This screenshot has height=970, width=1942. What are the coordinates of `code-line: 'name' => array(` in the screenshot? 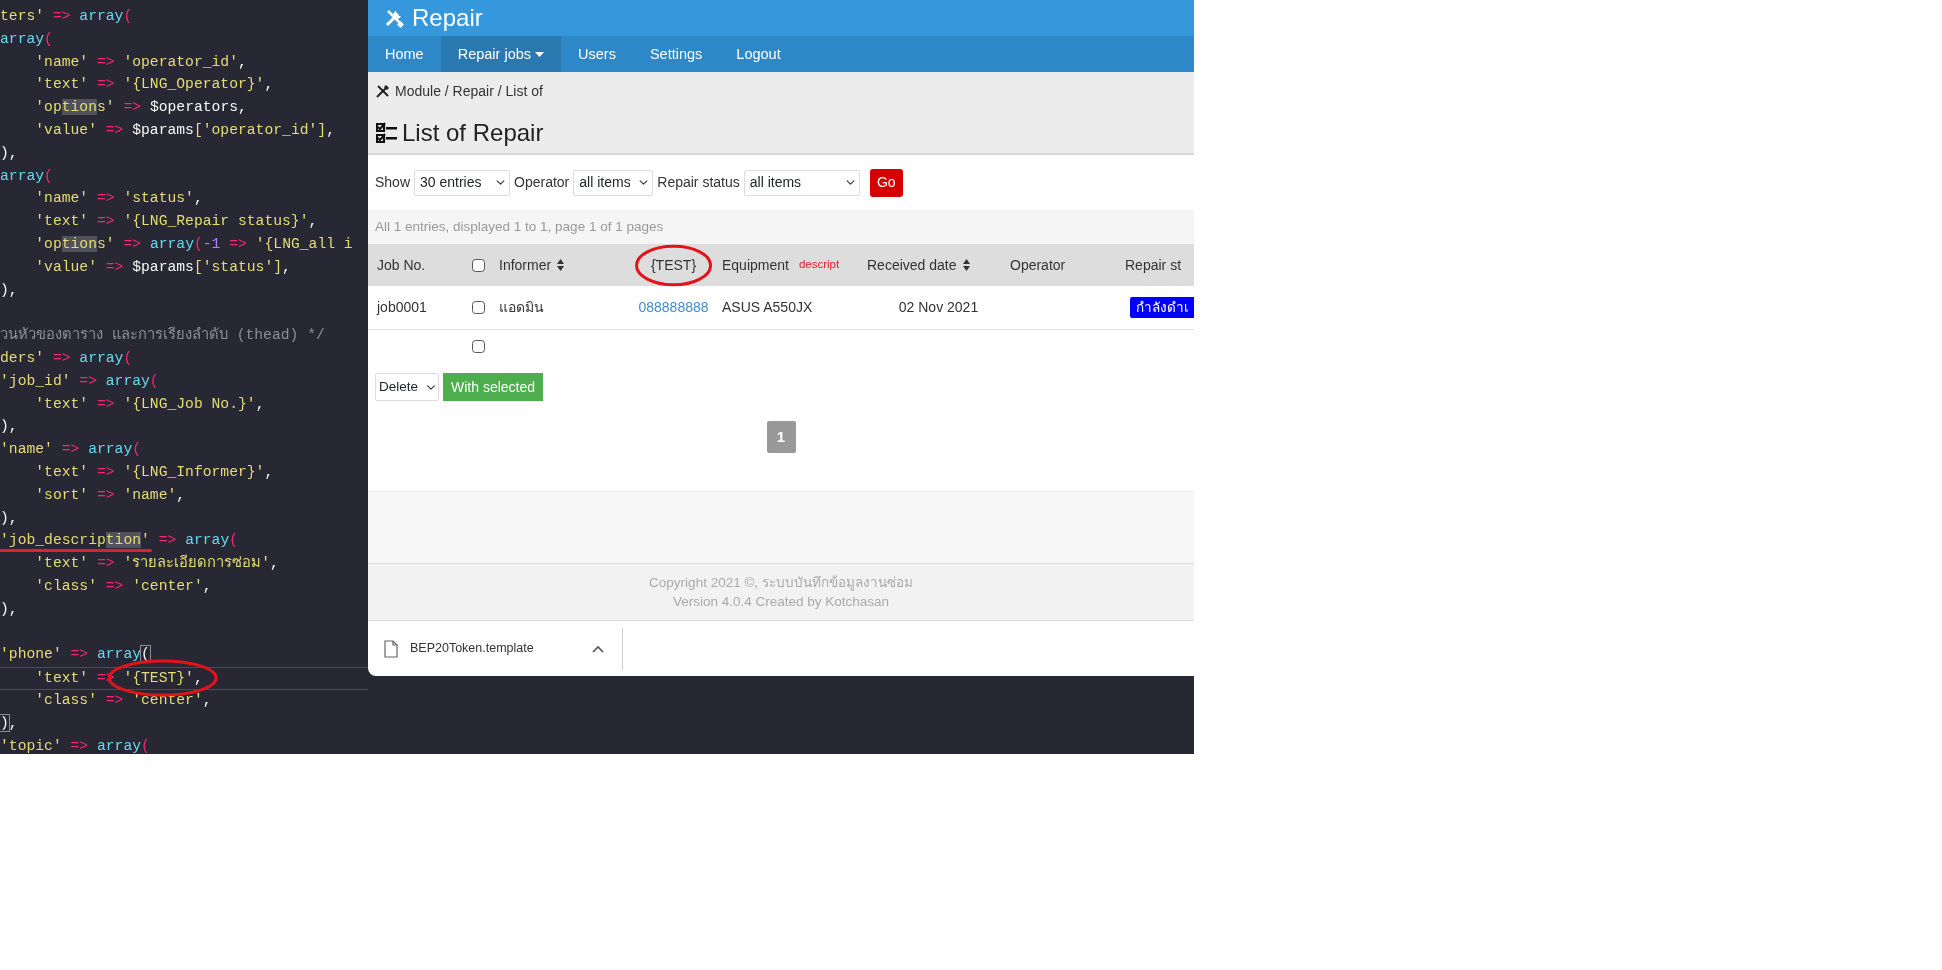 It's located at (71, 450).